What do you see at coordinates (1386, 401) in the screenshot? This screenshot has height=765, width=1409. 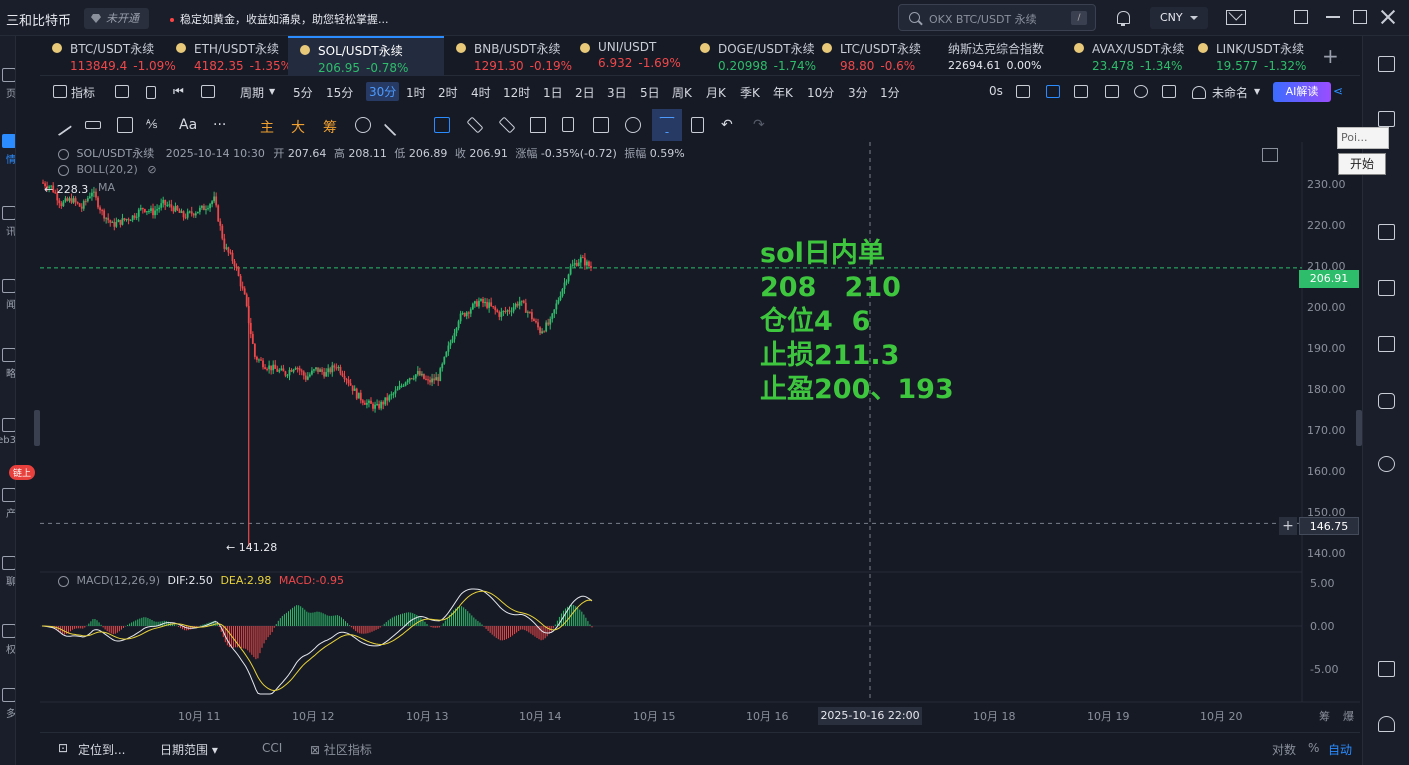 I see `robot-icon` at bounding box center [1386, 401].